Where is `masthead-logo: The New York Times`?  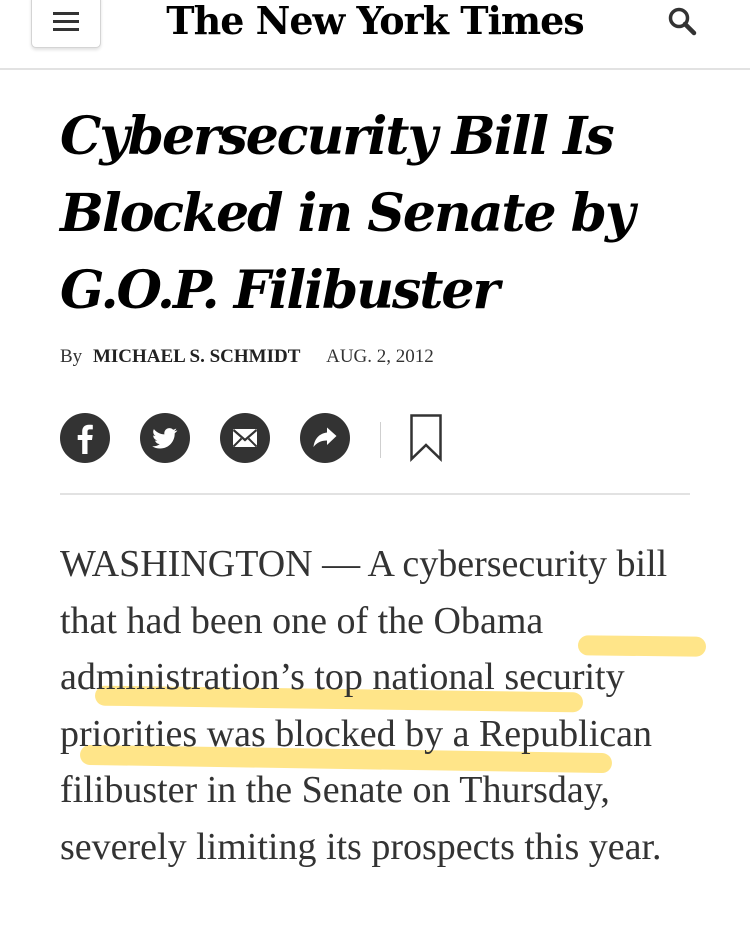 masthead-logo: The New York Times is located at coordinates (375, 23).